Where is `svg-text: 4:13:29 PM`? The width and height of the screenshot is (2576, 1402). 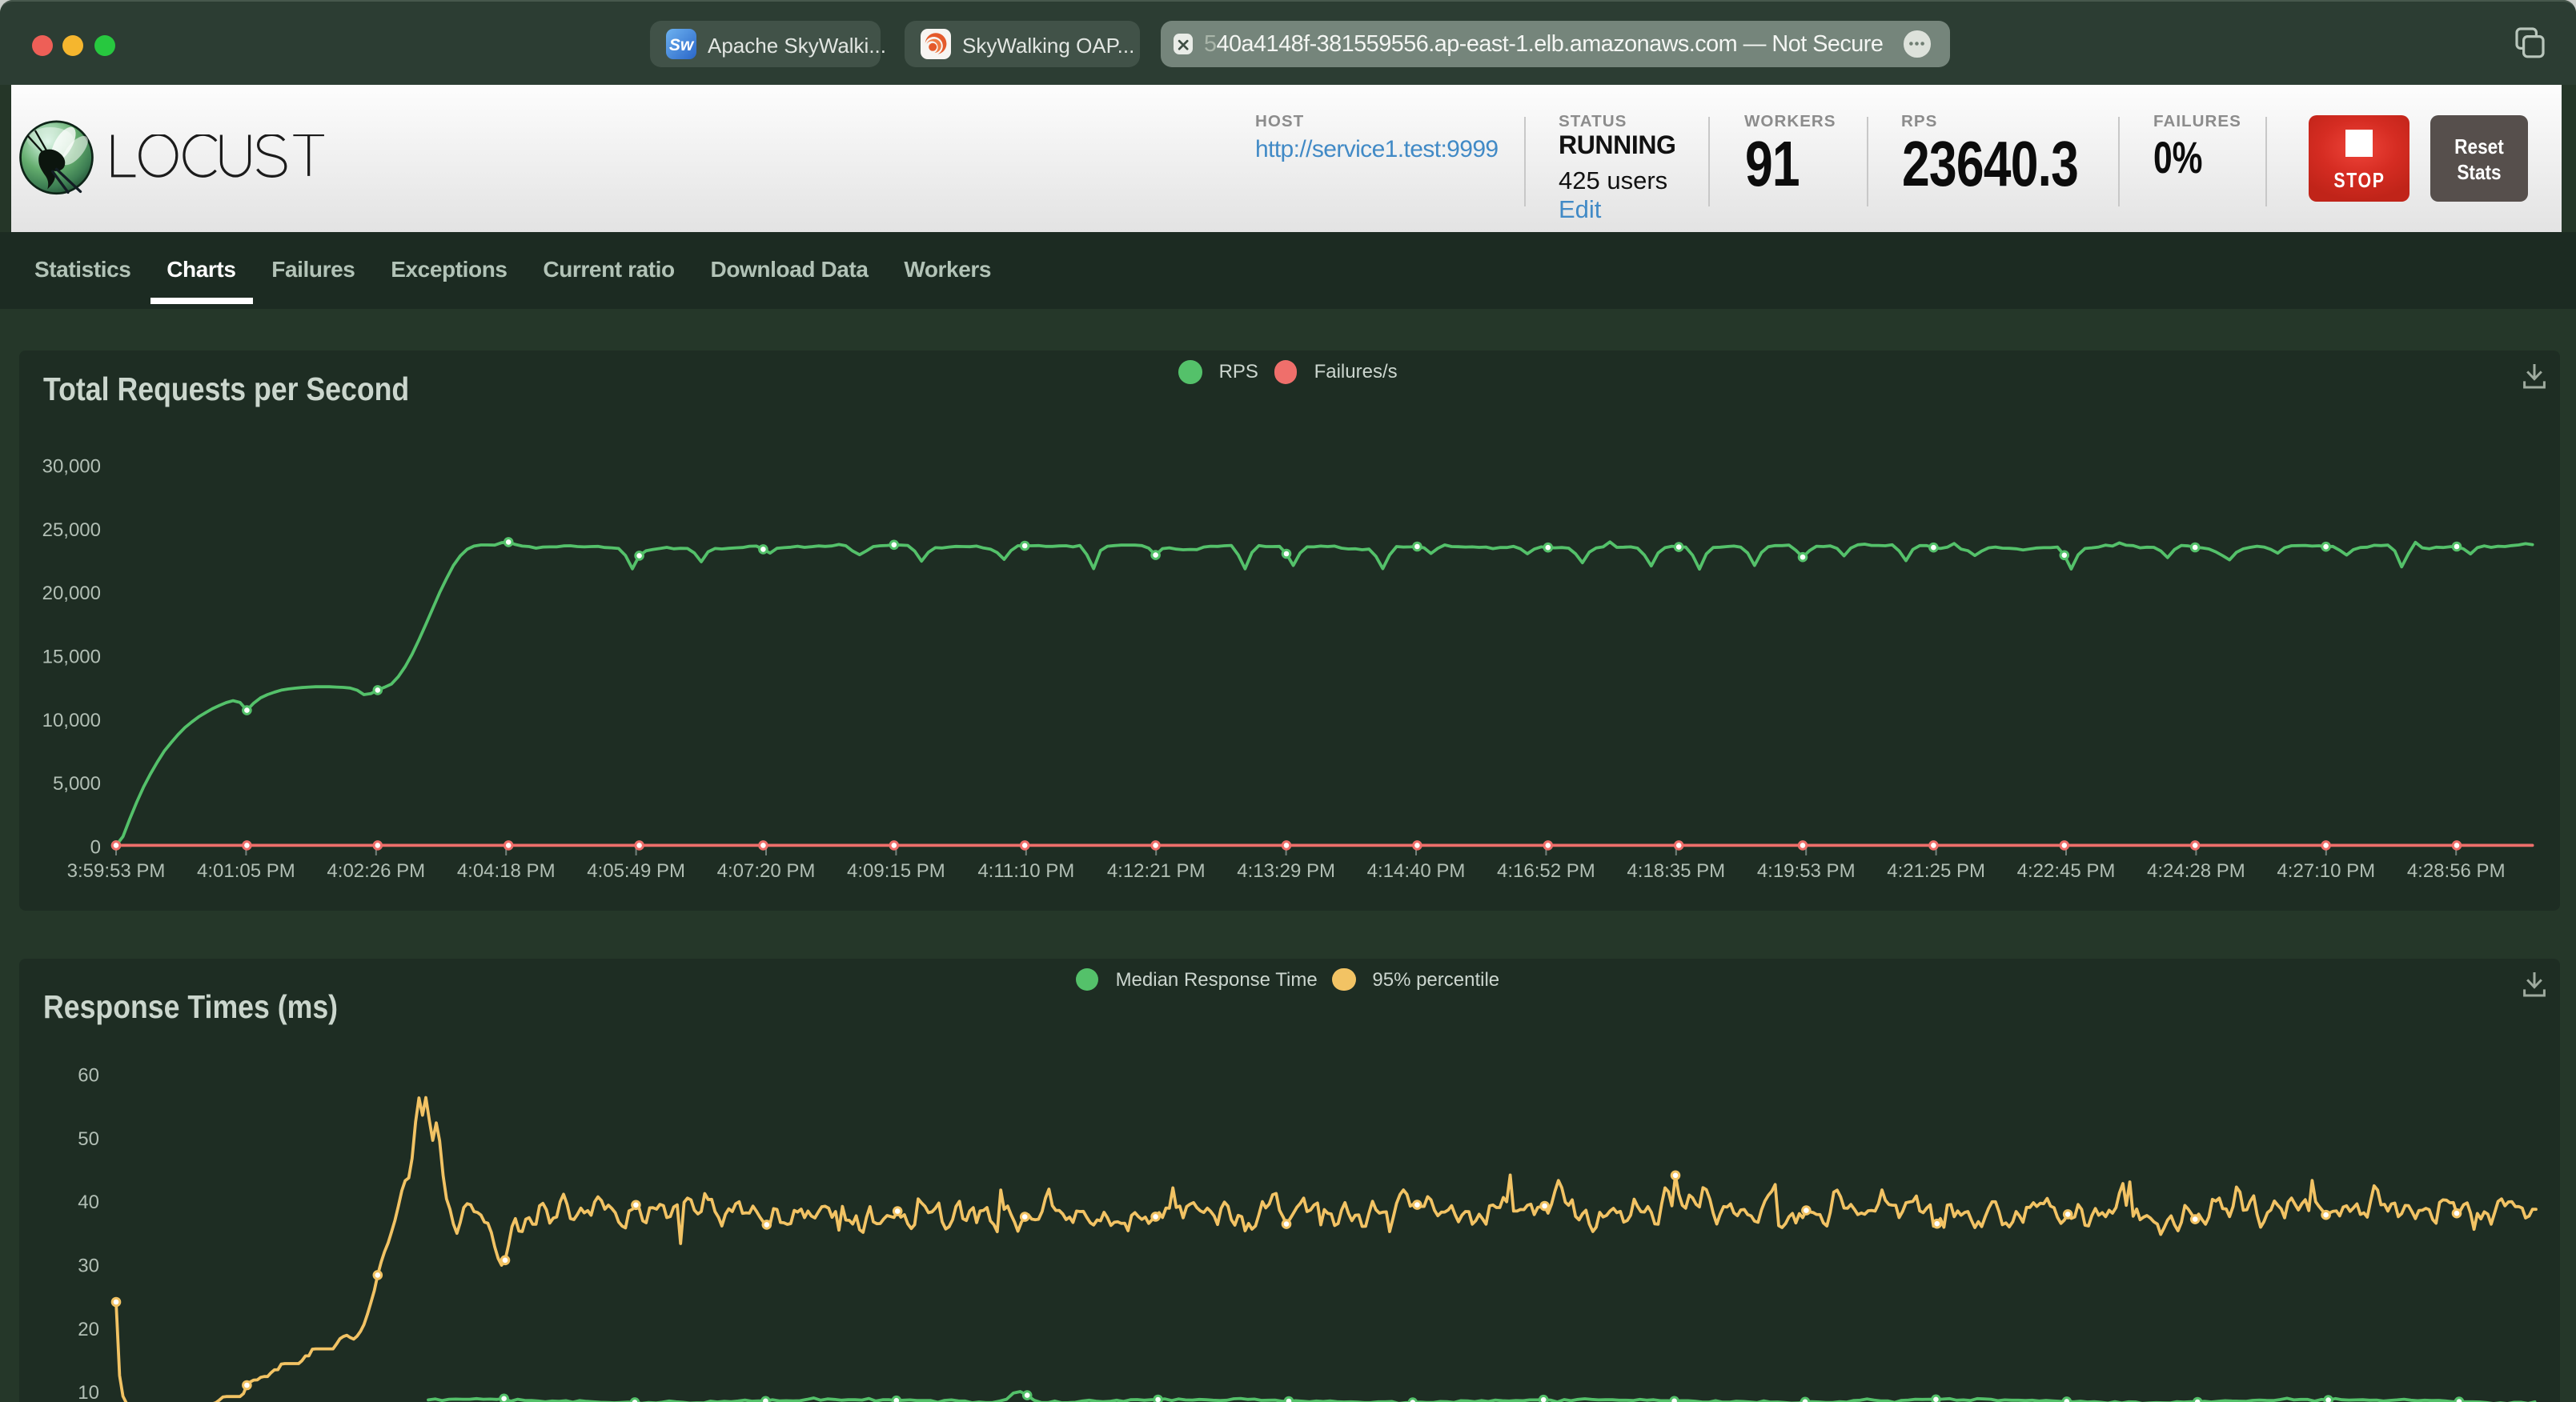
svg-text: 4:13:29 PM is located at coordinates (1285, 871).